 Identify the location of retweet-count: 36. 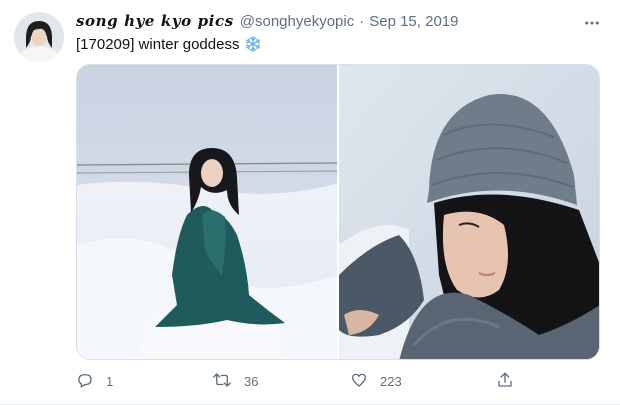
(251, 381).